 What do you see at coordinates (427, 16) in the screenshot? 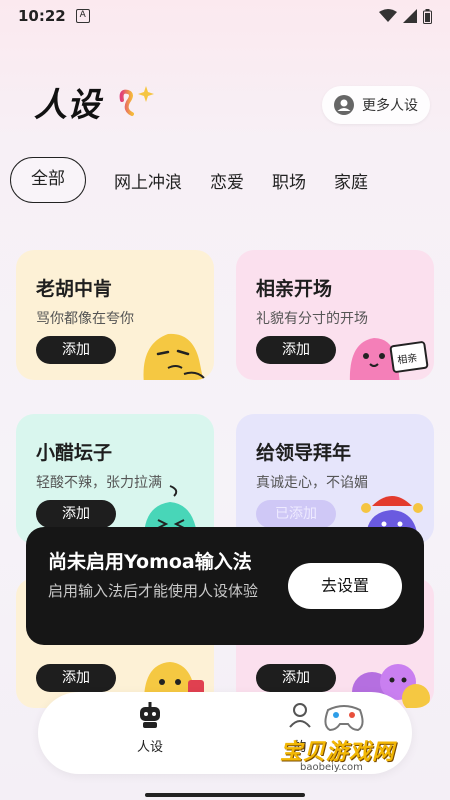
I see `battery-icon` at bounding box center [427, 16].